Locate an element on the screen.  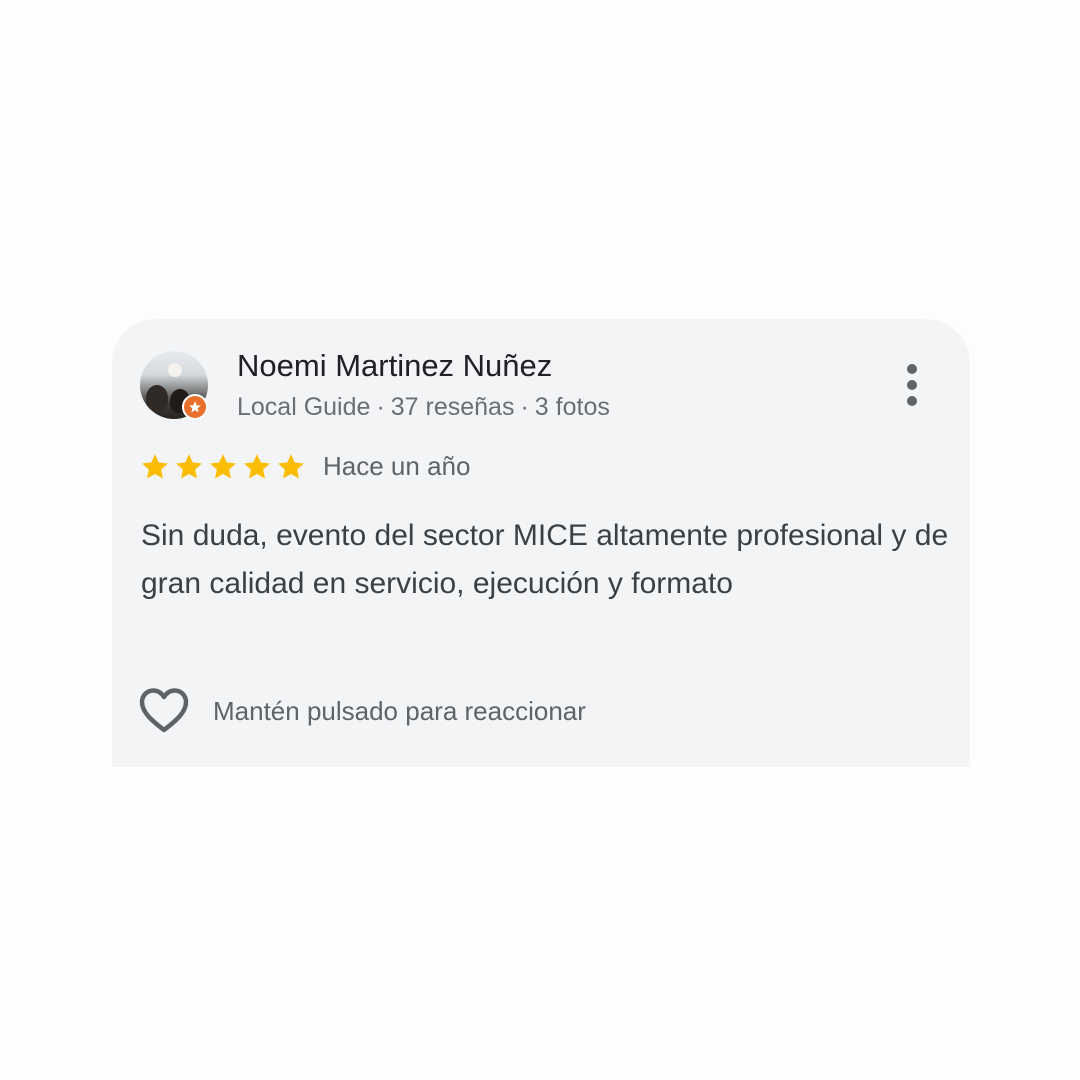
author-level: Local Guide is located at coordinates (304, 407).